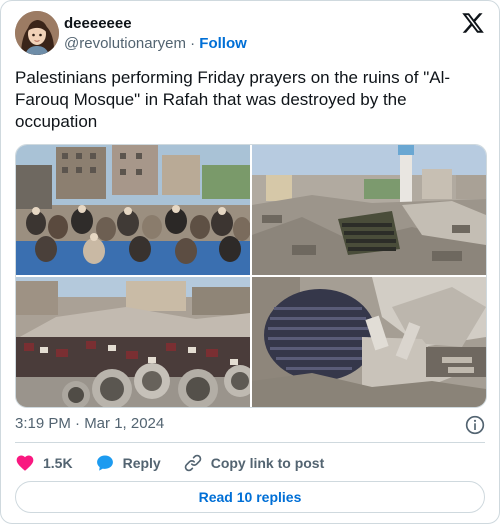  What do you see at coordinates (250, 442) in the screenshot?
I see `divider` at bounding box center [250, 442].